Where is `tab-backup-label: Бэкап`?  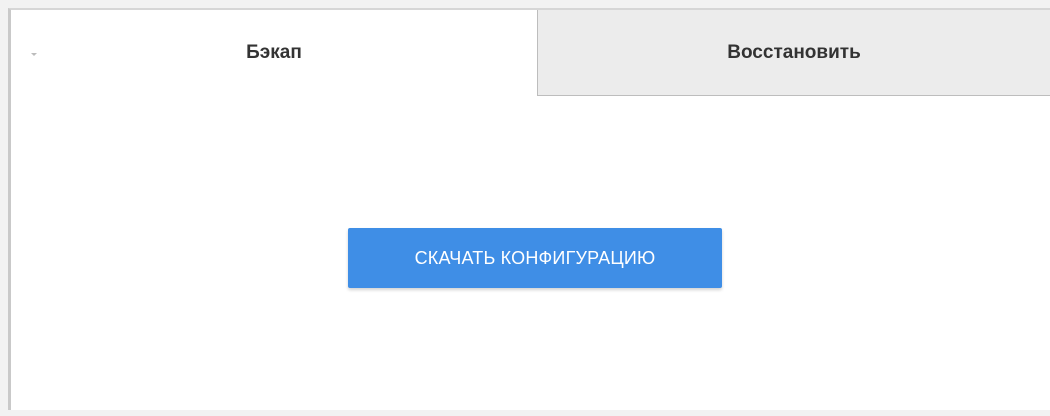
tab-backup-label: Бэкап is located at coordinates (274, 52).